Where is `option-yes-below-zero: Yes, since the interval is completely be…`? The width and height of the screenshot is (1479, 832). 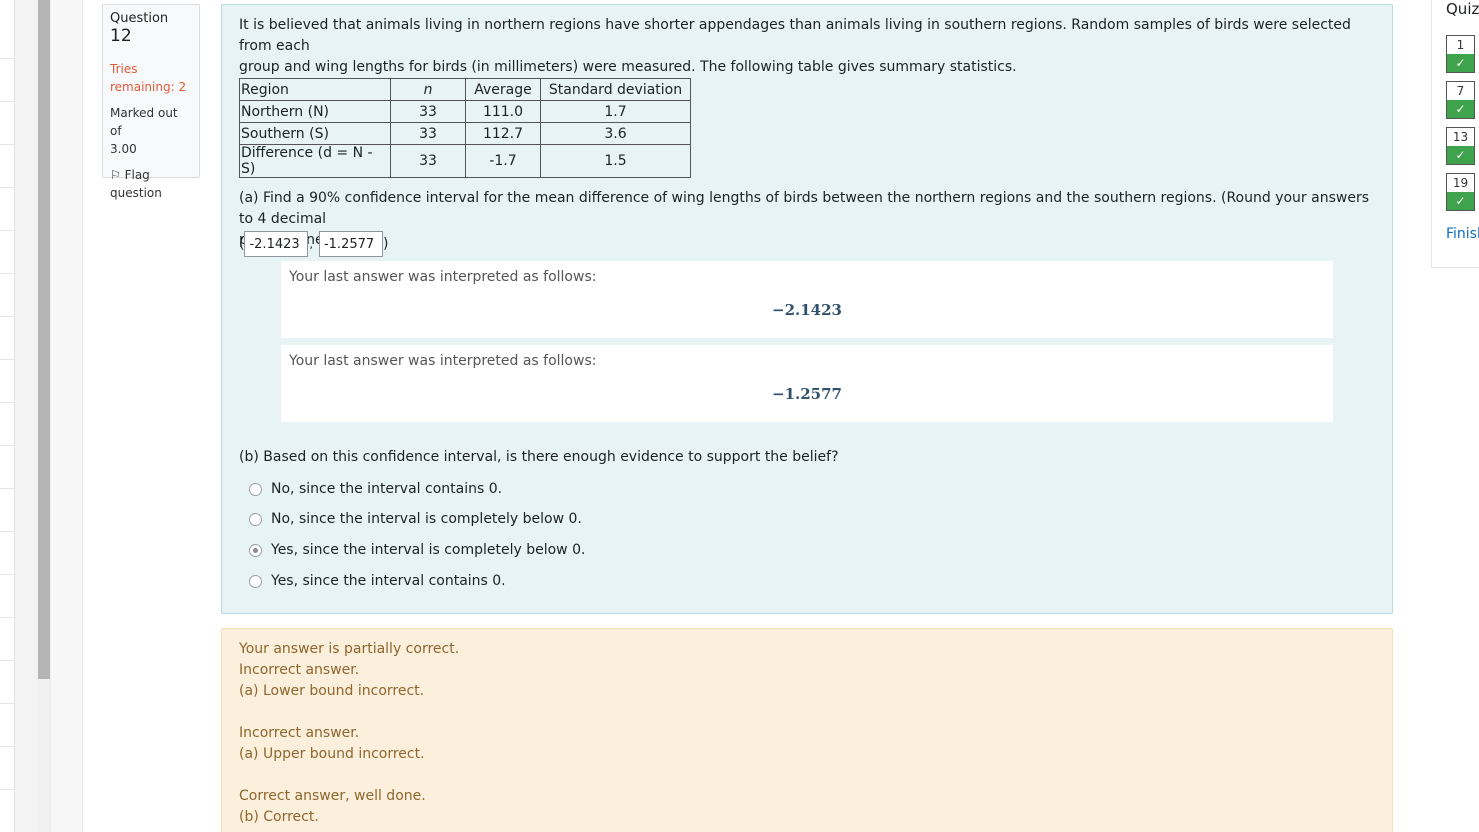
option-yes-below-zero: Yes, since the interval is completely be… is located at coordinates (417, 550).